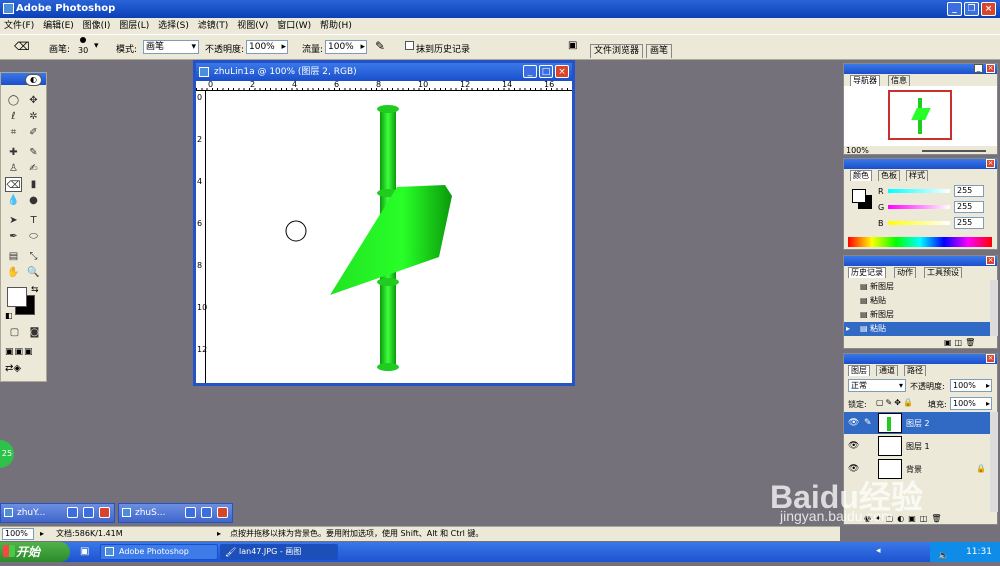 The width and height of the screenshot is (1000, 566). I want to click on volume-icon: 🔈, so click(943, 556).